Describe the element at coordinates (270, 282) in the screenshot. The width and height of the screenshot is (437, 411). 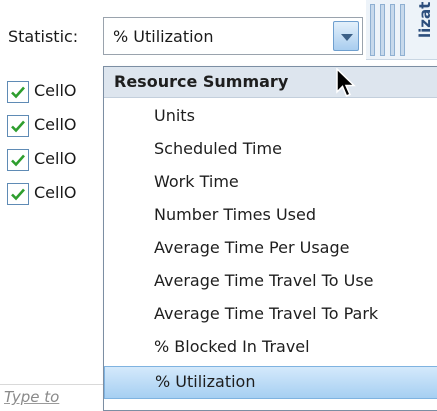
I see `dropdown-option: Average Time Travel To Use` at that location.